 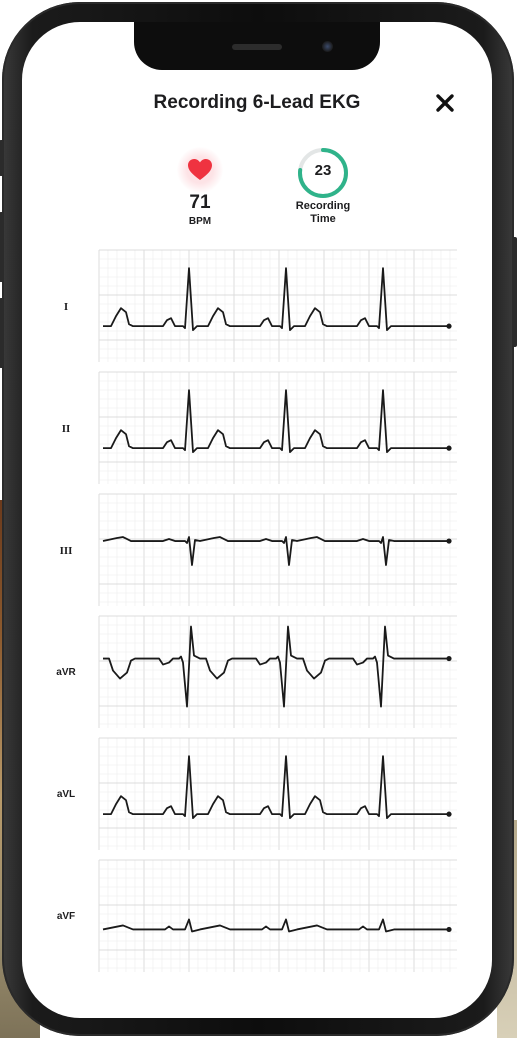 I want to click on heart-icon, so click(x=200, y=169).